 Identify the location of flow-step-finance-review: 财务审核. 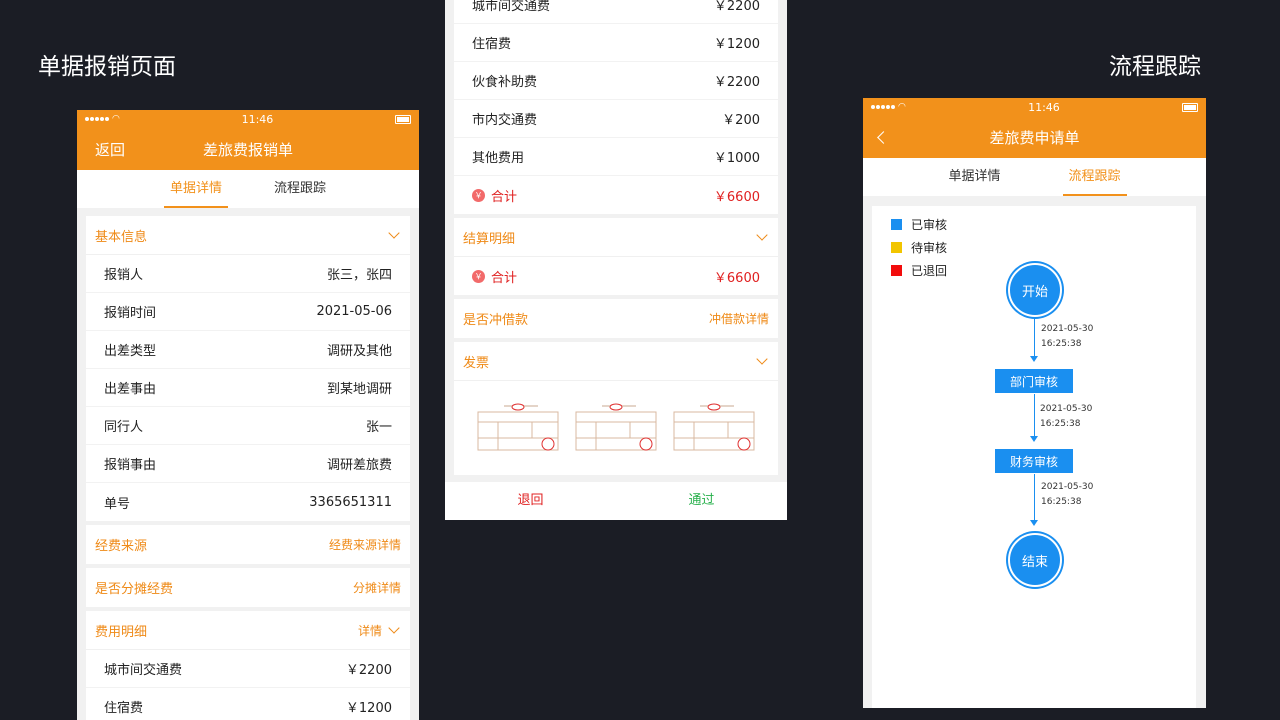
(1034, 461).